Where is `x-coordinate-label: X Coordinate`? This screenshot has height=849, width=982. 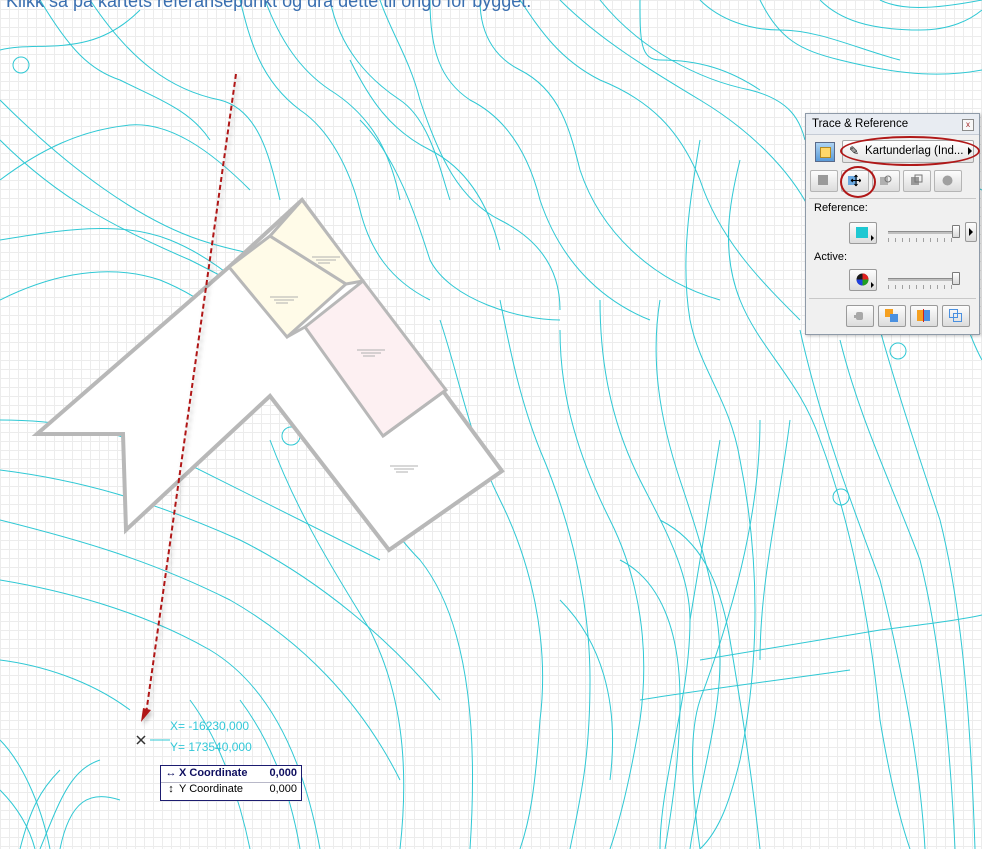 x-coordinate-label: X Coordinate is located at coordinates (213, 773).